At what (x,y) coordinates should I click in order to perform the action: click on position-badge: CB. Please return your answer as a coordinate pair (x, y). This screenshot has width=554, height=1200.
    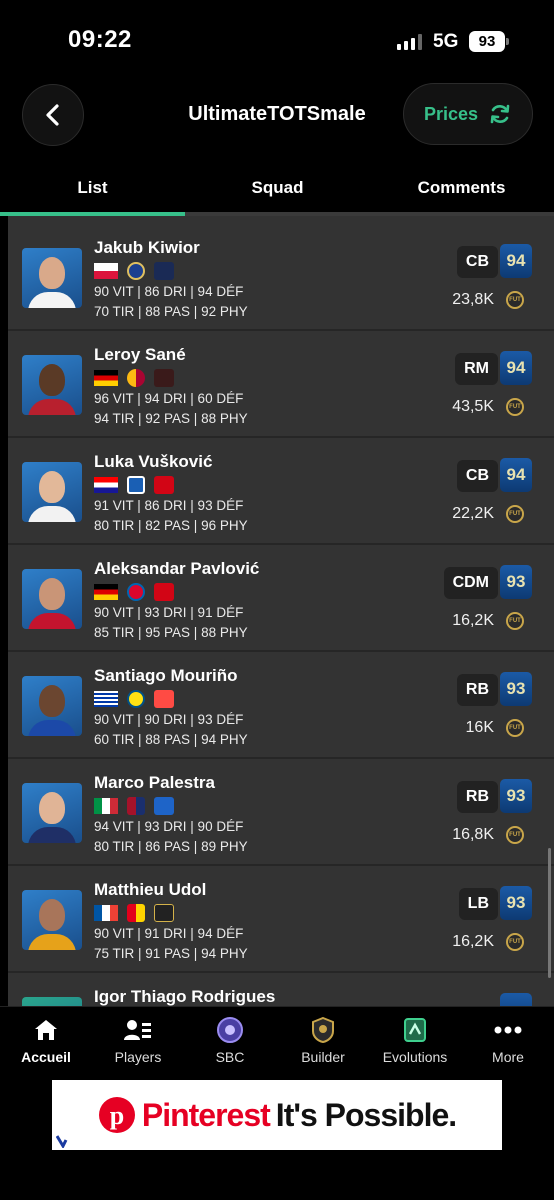
    Looking at the image, I should click on (477, 476).